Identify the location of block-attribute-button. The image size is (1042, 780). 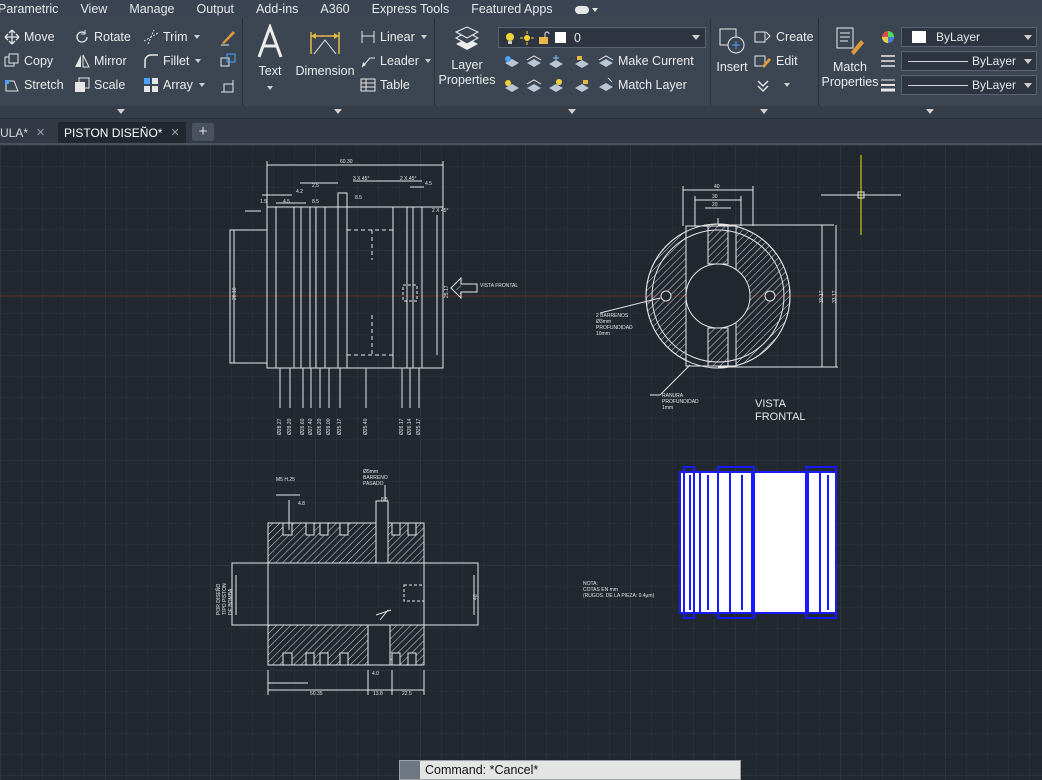
(773, 85).